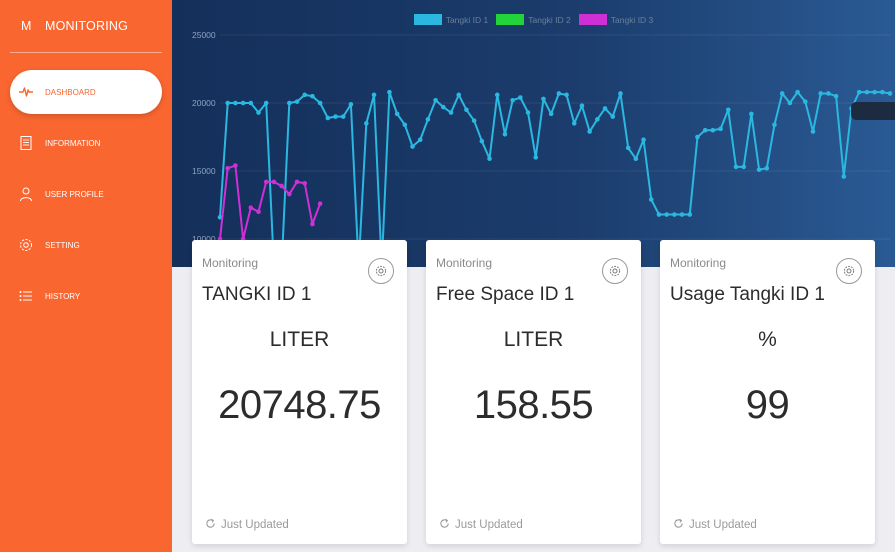 The width and height of the screenshot is (895, 552). What do you see at coordinates (533, 19) in the screenshot?
I see `legend-item-series-2: Tangki ID 2` at bounding box center [533, 19].